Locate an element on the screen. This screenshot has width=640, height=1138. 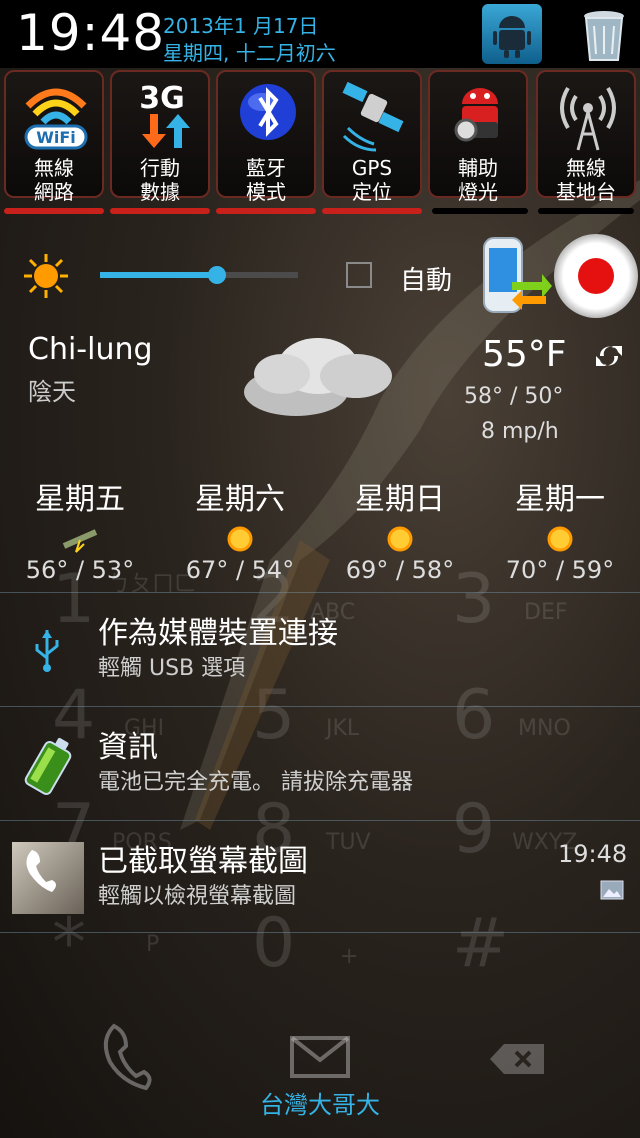
notification-usb: 作為媒體裝置連接 輕觸 USB 選項 is located at coordinates (320, 650).